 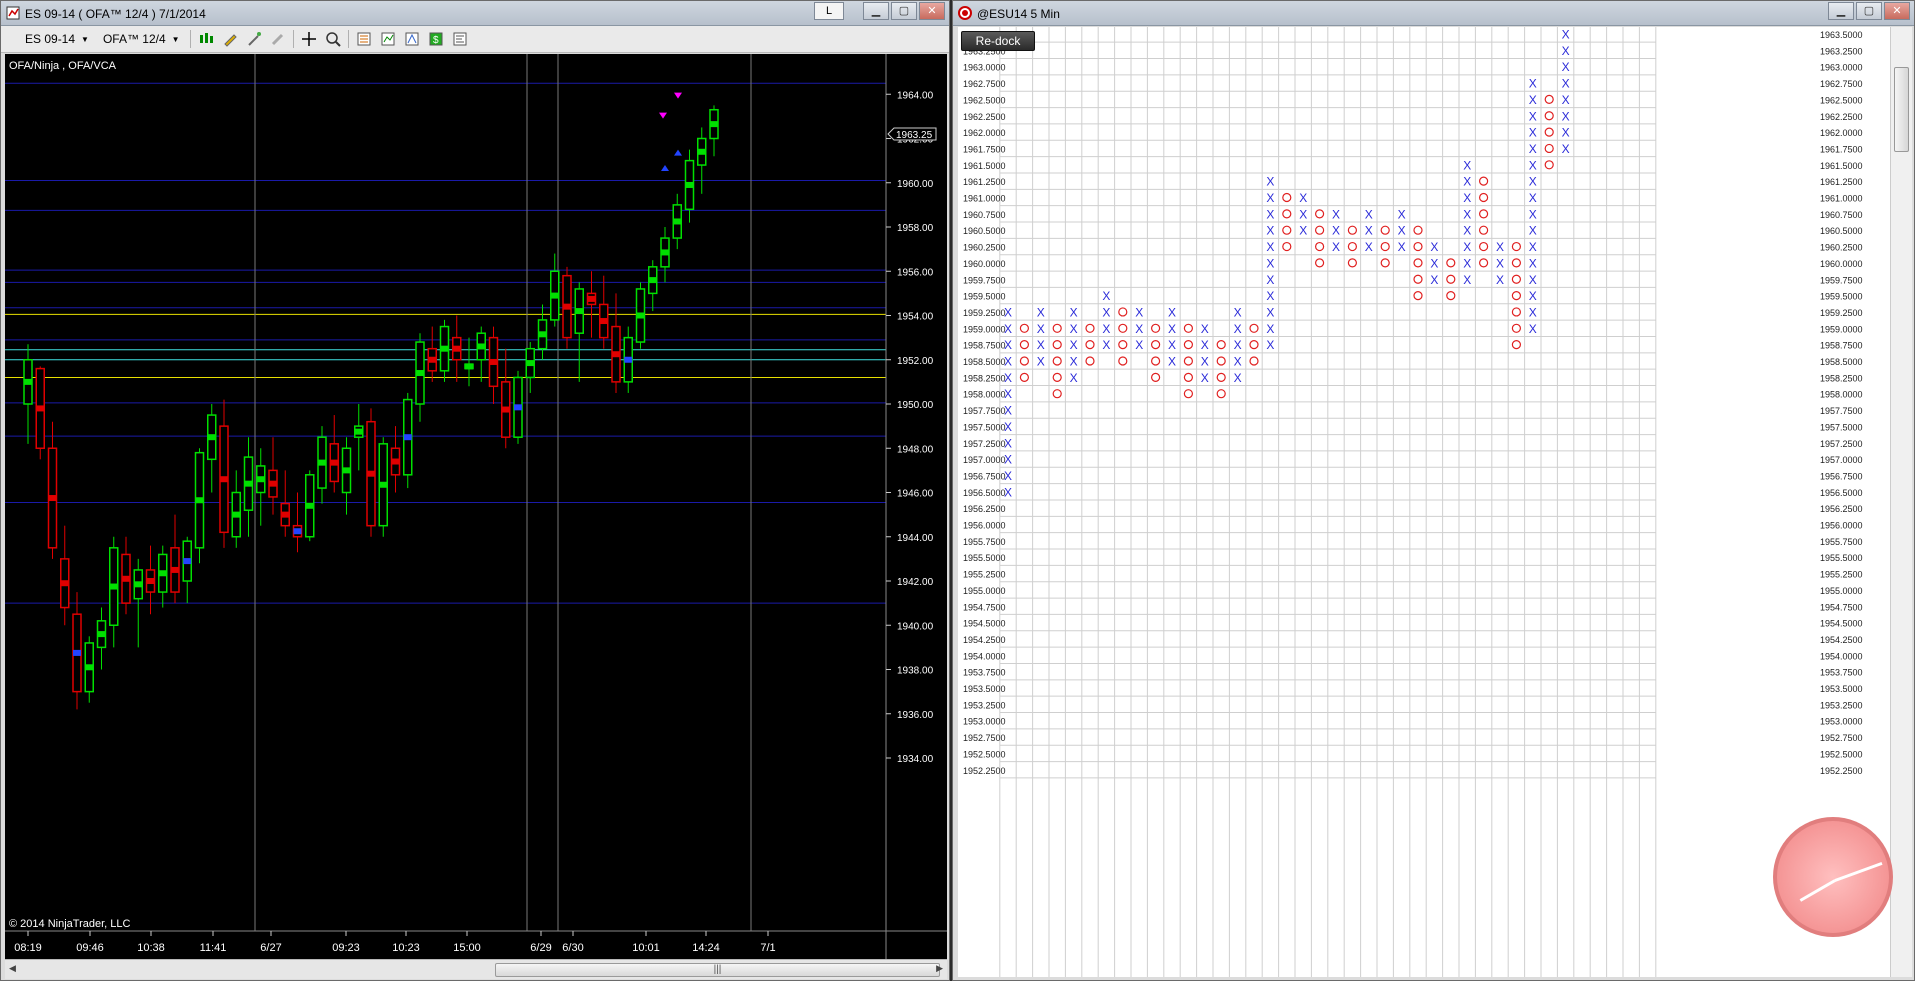 What do you see at coordinates (984, 411) in the screenshot?
I see `pf-price-label: 1957.7500` at bounding box center [984, 411].